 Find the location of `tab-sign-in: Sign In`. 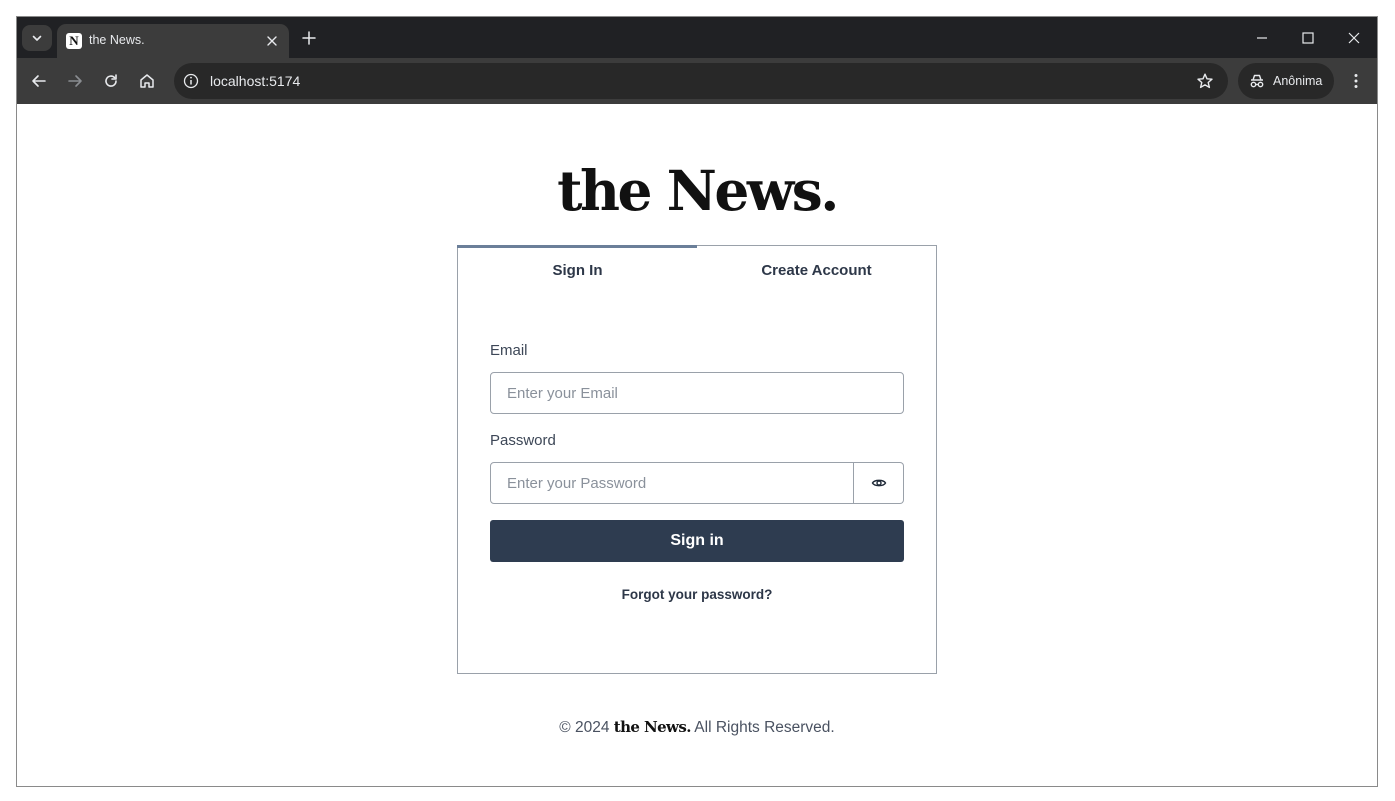

tab-sign-in: Sign In is located at coordinates (577, 270).